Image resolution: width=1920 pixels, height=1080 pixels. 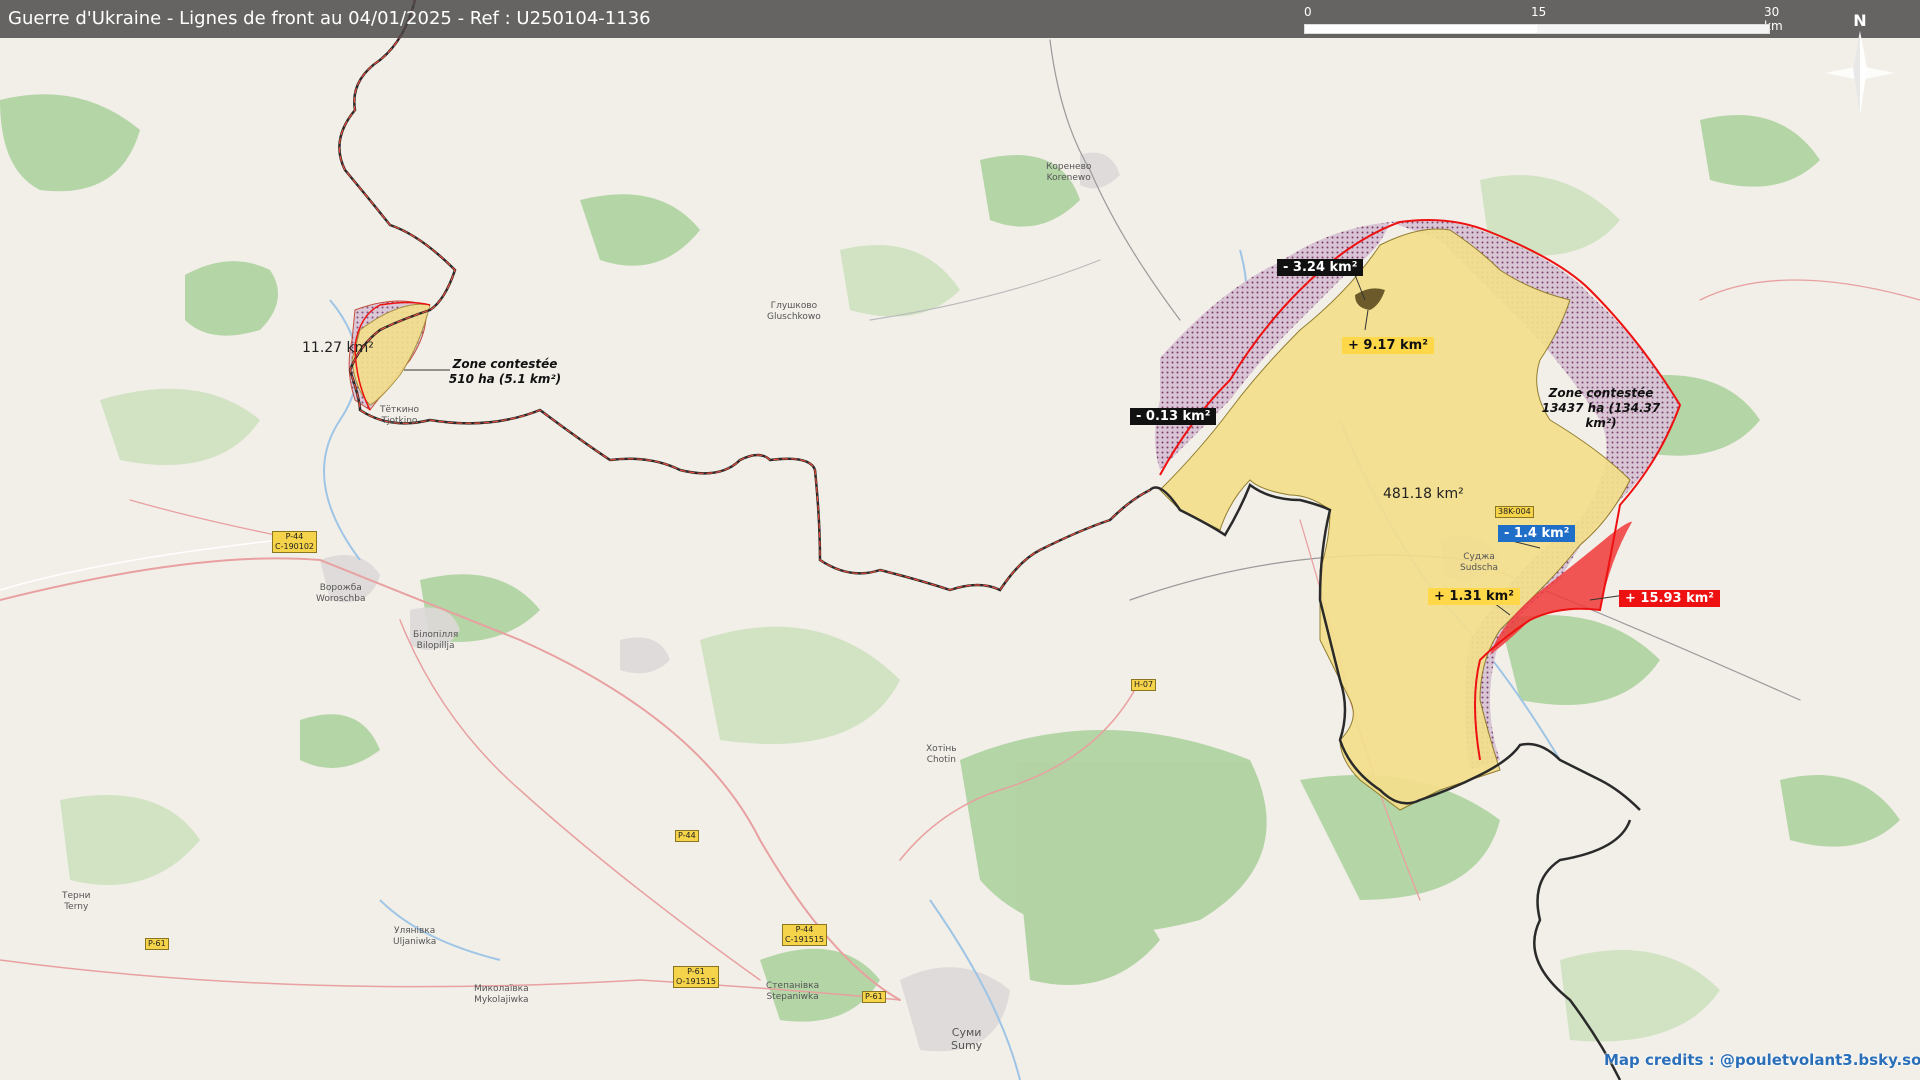 What do you see at coordinates (805, 935) in the screenshot?
I see `road-shield-p44-c191515: P-44 C-191515` at bounding box center [805, 935].